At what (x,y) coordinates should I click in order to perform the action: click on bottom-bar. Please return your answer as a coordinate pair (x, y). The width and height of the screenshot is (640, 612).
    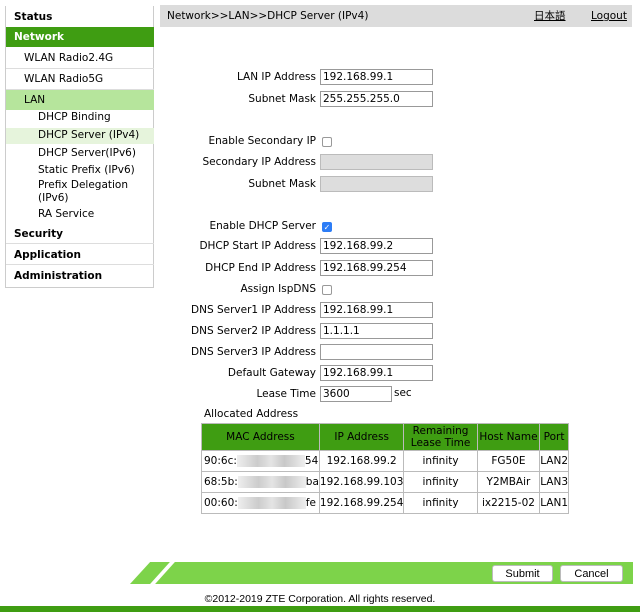
    Looking at the image, I should click on (320, 609).